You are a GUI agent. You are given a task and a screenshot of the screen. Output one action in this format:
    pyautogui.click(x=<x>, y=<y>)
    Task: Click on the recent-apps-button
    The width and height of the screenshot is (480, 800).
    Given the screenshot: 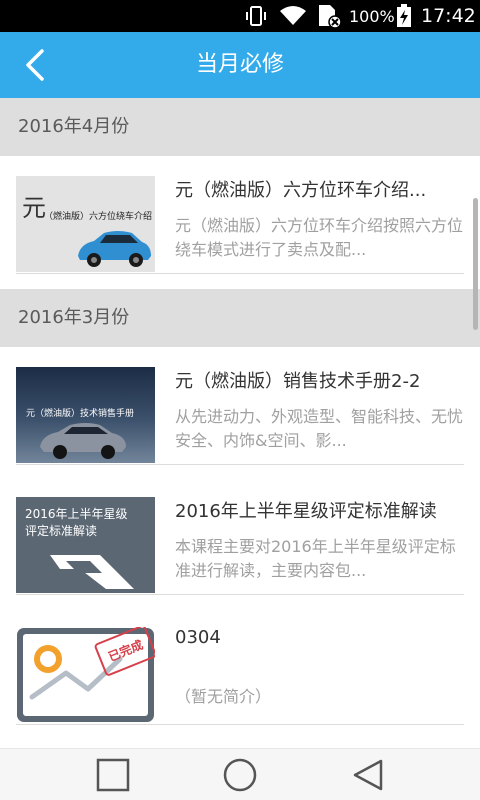 What is the action you would take?
    pyautogui.click(x=113, y=775)
    